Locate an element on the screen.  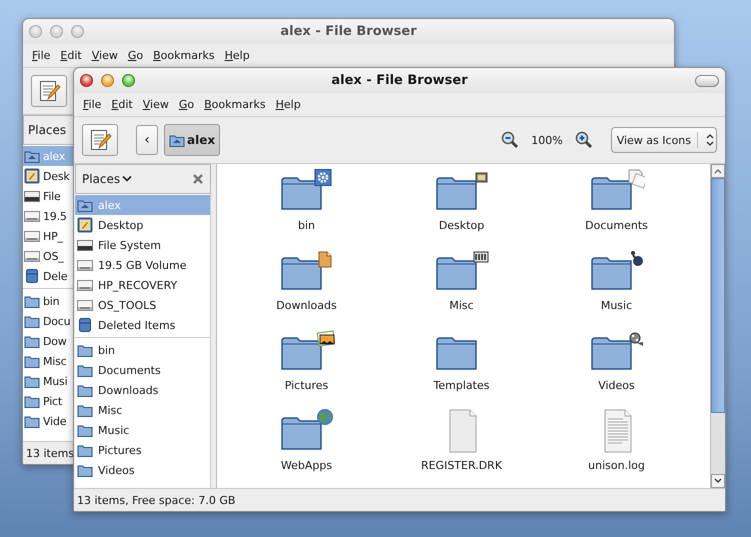
sidebar-item: Documents is located at coordinates (142, 370).